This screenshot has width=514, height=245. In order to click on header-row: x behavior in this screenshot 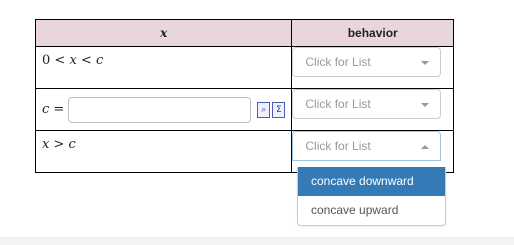, I will do `click(244, 33)`.